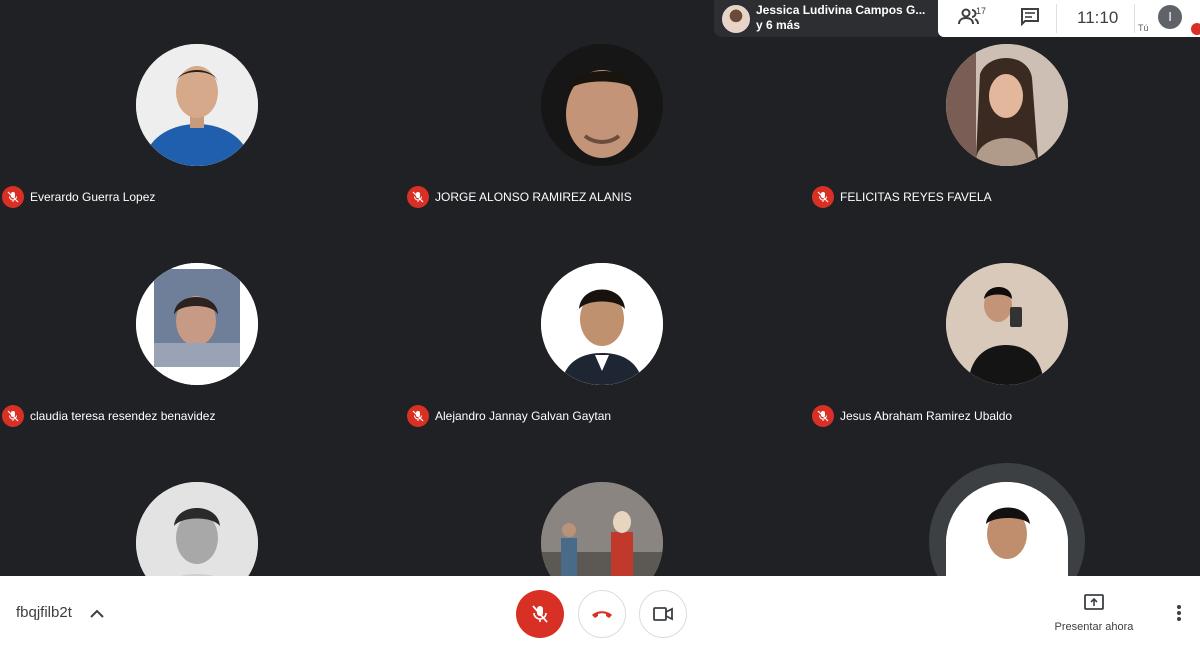  I want to click on participant-label: Everardo Guerra Lopez, so click(78, 197).